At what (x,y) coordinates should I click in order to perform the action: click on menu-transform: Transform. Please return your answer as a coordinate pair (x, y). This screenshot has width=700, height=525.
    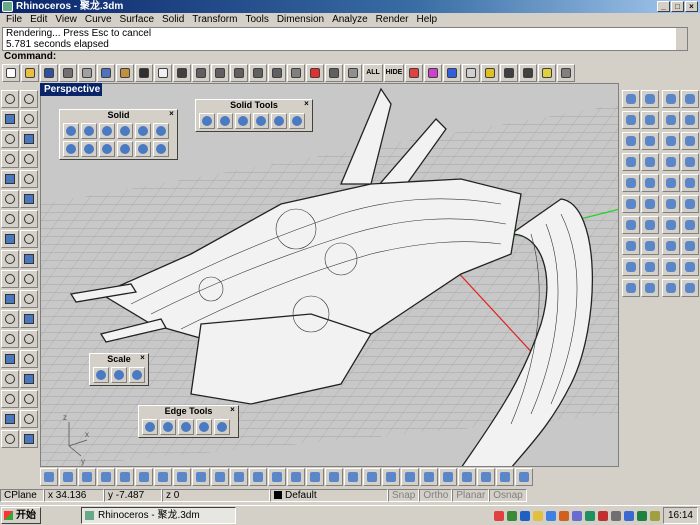
    Looking at the image, I should click on (214, 19).